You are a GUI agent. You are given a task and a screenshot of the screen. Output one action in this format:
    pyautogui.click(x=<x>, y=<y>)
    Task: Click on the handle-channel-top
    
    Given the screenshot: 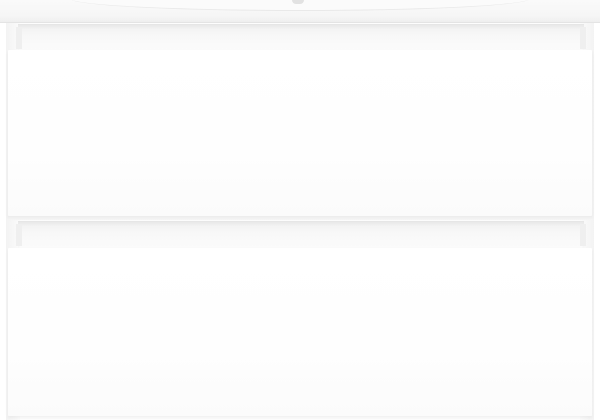 What is the action you would take?
    pyautogui.click(x=301, y=37)
    